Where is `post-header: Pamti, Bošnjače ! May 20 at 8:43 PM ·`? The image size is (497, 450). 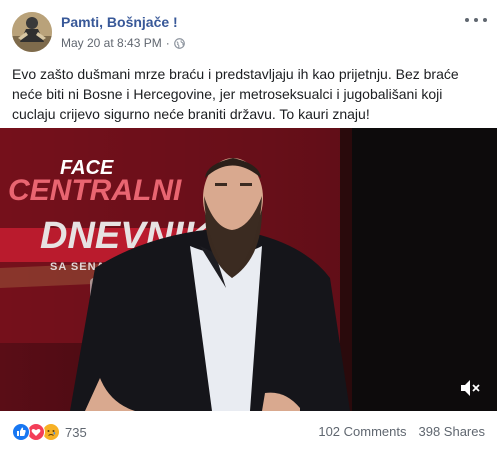
post-header: Pamti, Bošnjače ! May 20 at 8:43 PM · is located at coordinates (248, 28).